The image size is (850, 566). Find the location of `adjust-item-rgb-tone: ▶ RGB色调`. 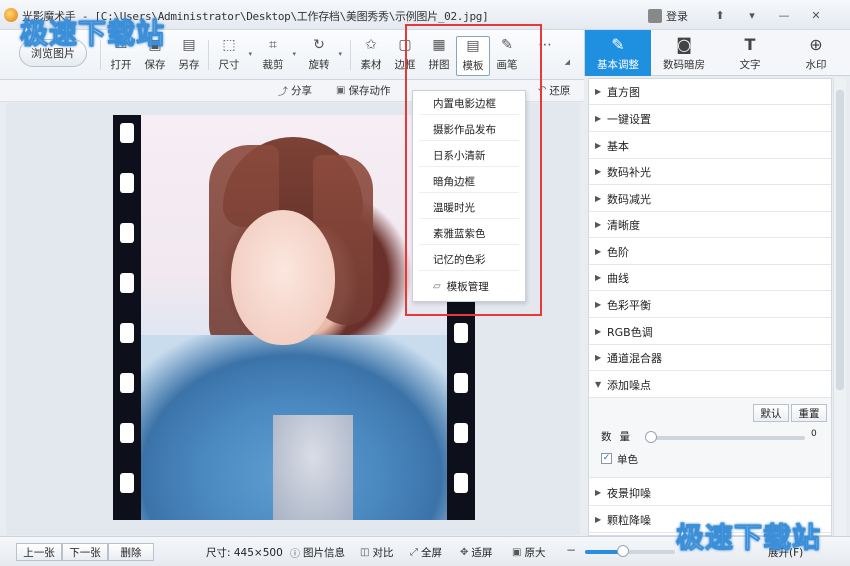

adjust-item-rgb-tone: ▶ RGB色调 is located at coordinates (710, 332).